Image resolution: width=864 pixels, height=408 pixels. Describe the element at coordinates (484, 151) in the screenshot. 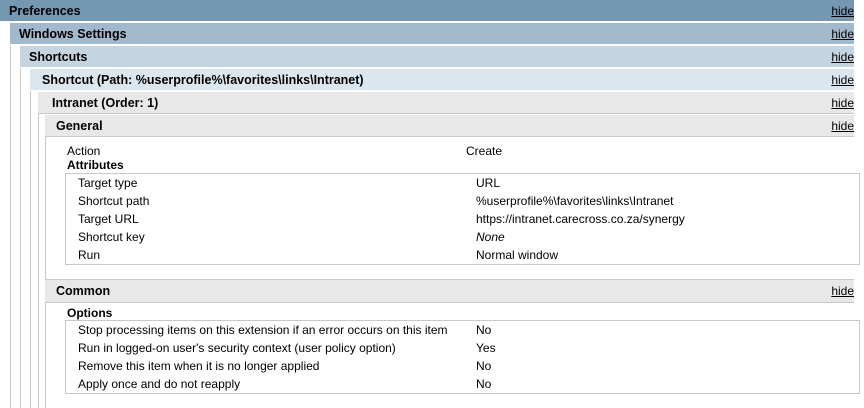

I see `action-value: Create` at that location.